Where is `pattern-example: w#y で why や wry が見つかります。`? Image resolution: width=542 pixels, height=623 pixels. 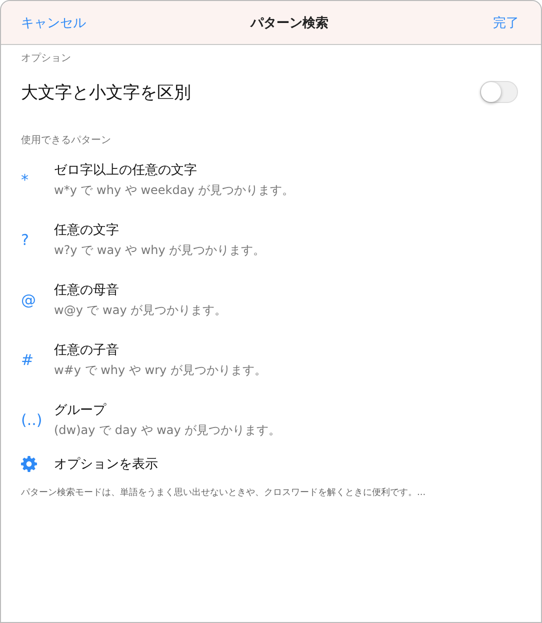
pattern-example: w#y で why や wry が見つかります。 is located at coordinates (160, 370).